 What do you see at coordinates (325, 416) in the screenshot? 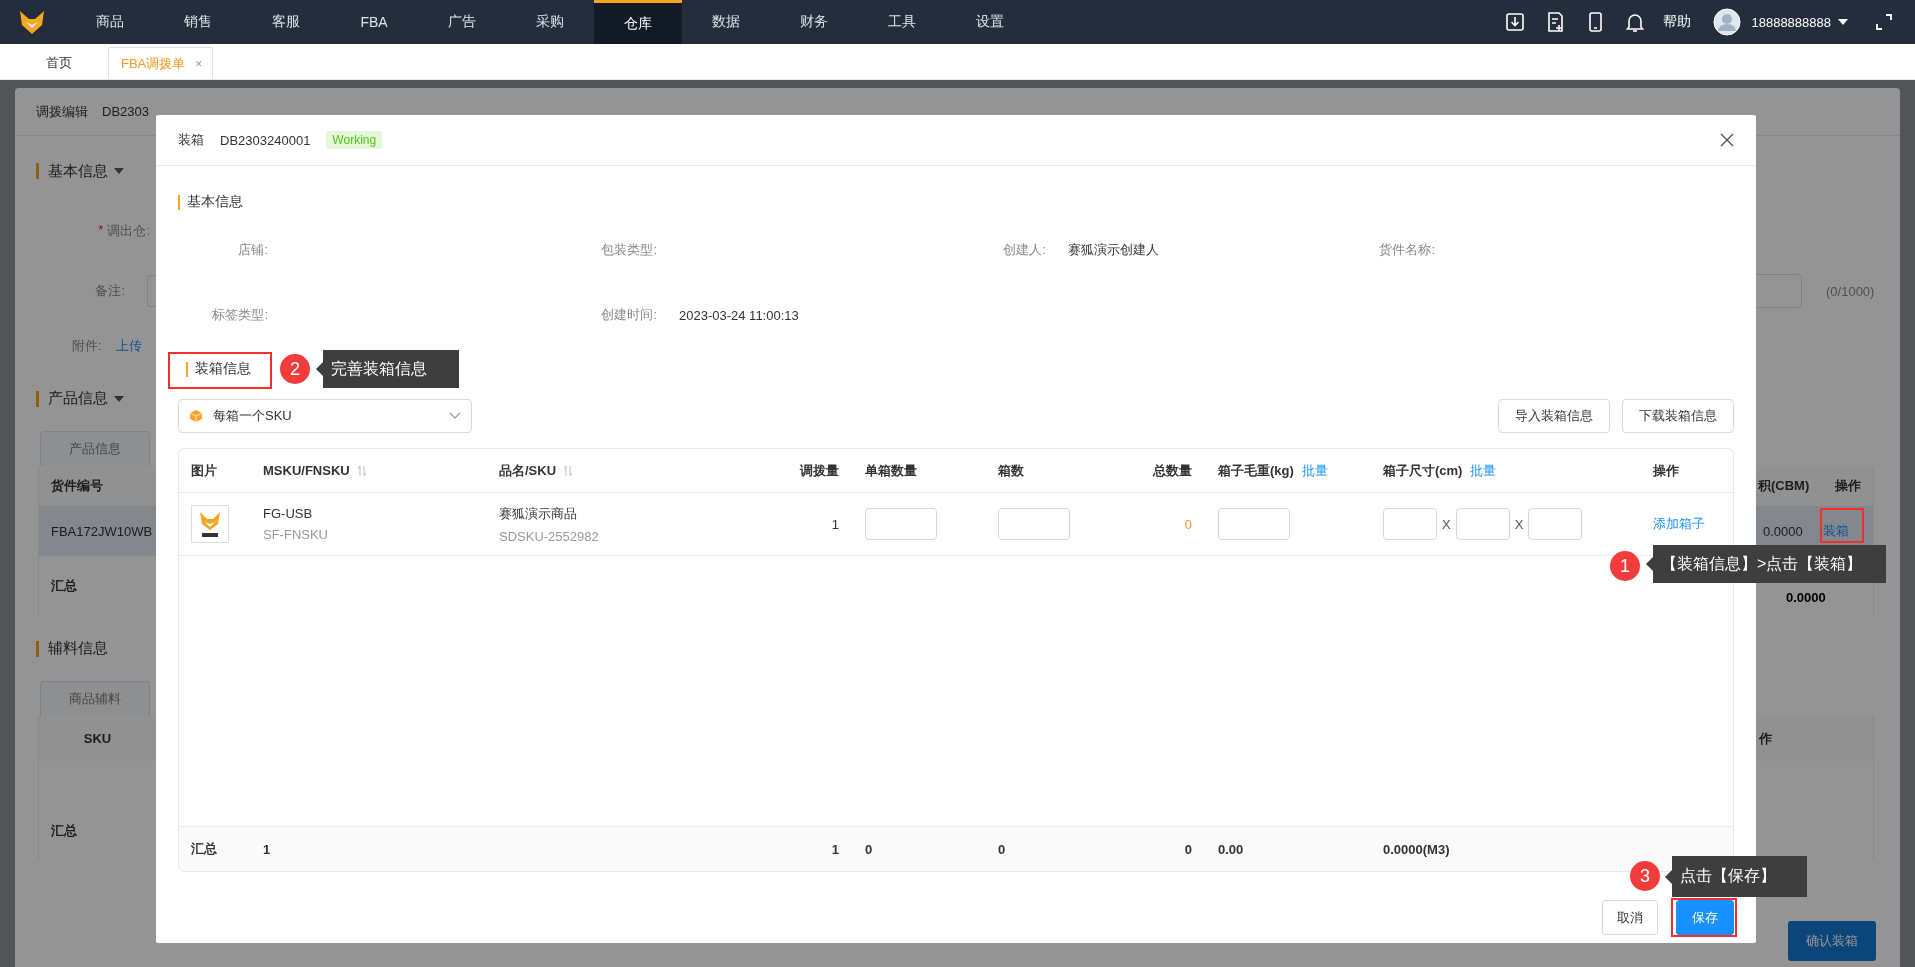
I see `packing-mode-select: 每箱一个SKU` at bounding box center [325, 416].